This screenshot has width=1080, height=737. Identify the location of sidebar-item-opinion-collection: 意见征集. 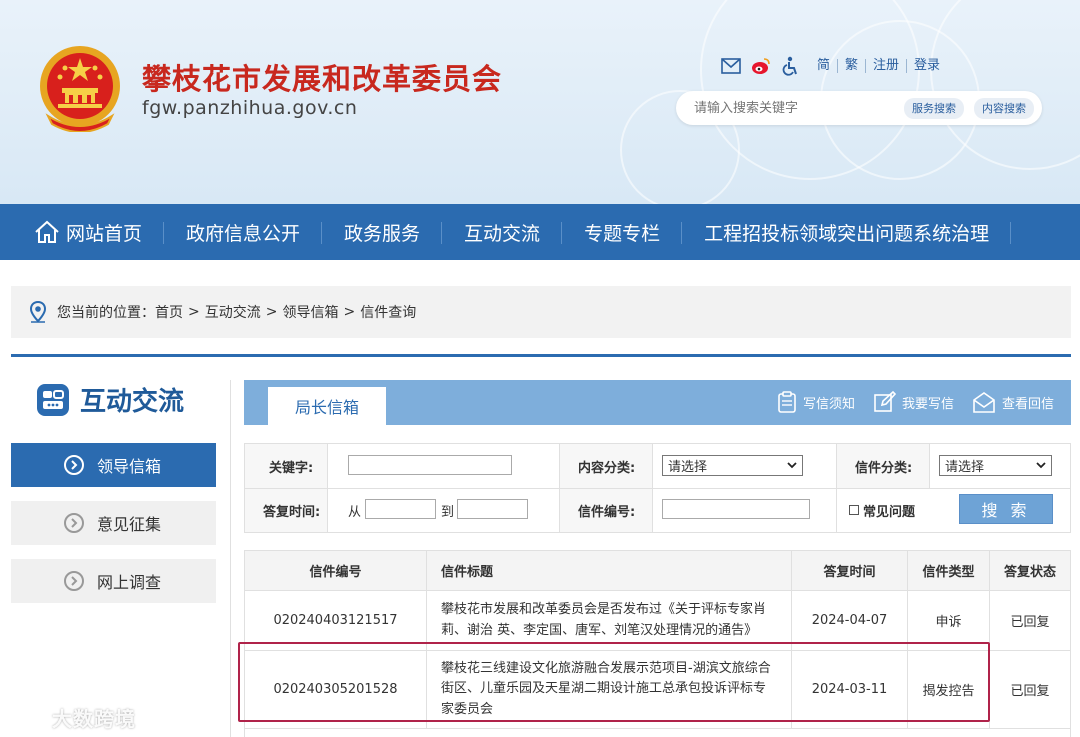
(113, 523).